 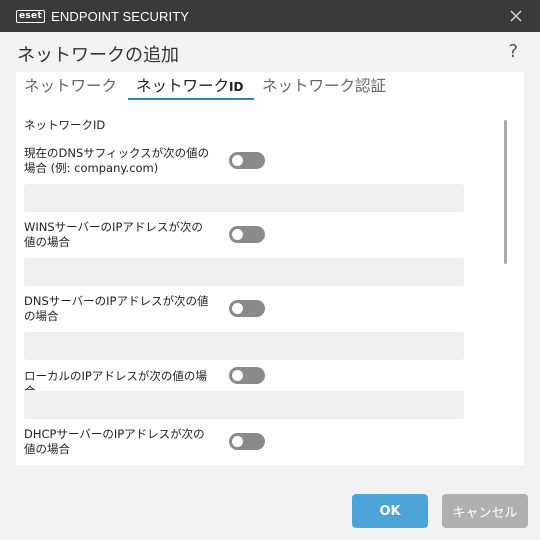 I want to click on dhcp-server-toggle, so click(x=247, y=441).